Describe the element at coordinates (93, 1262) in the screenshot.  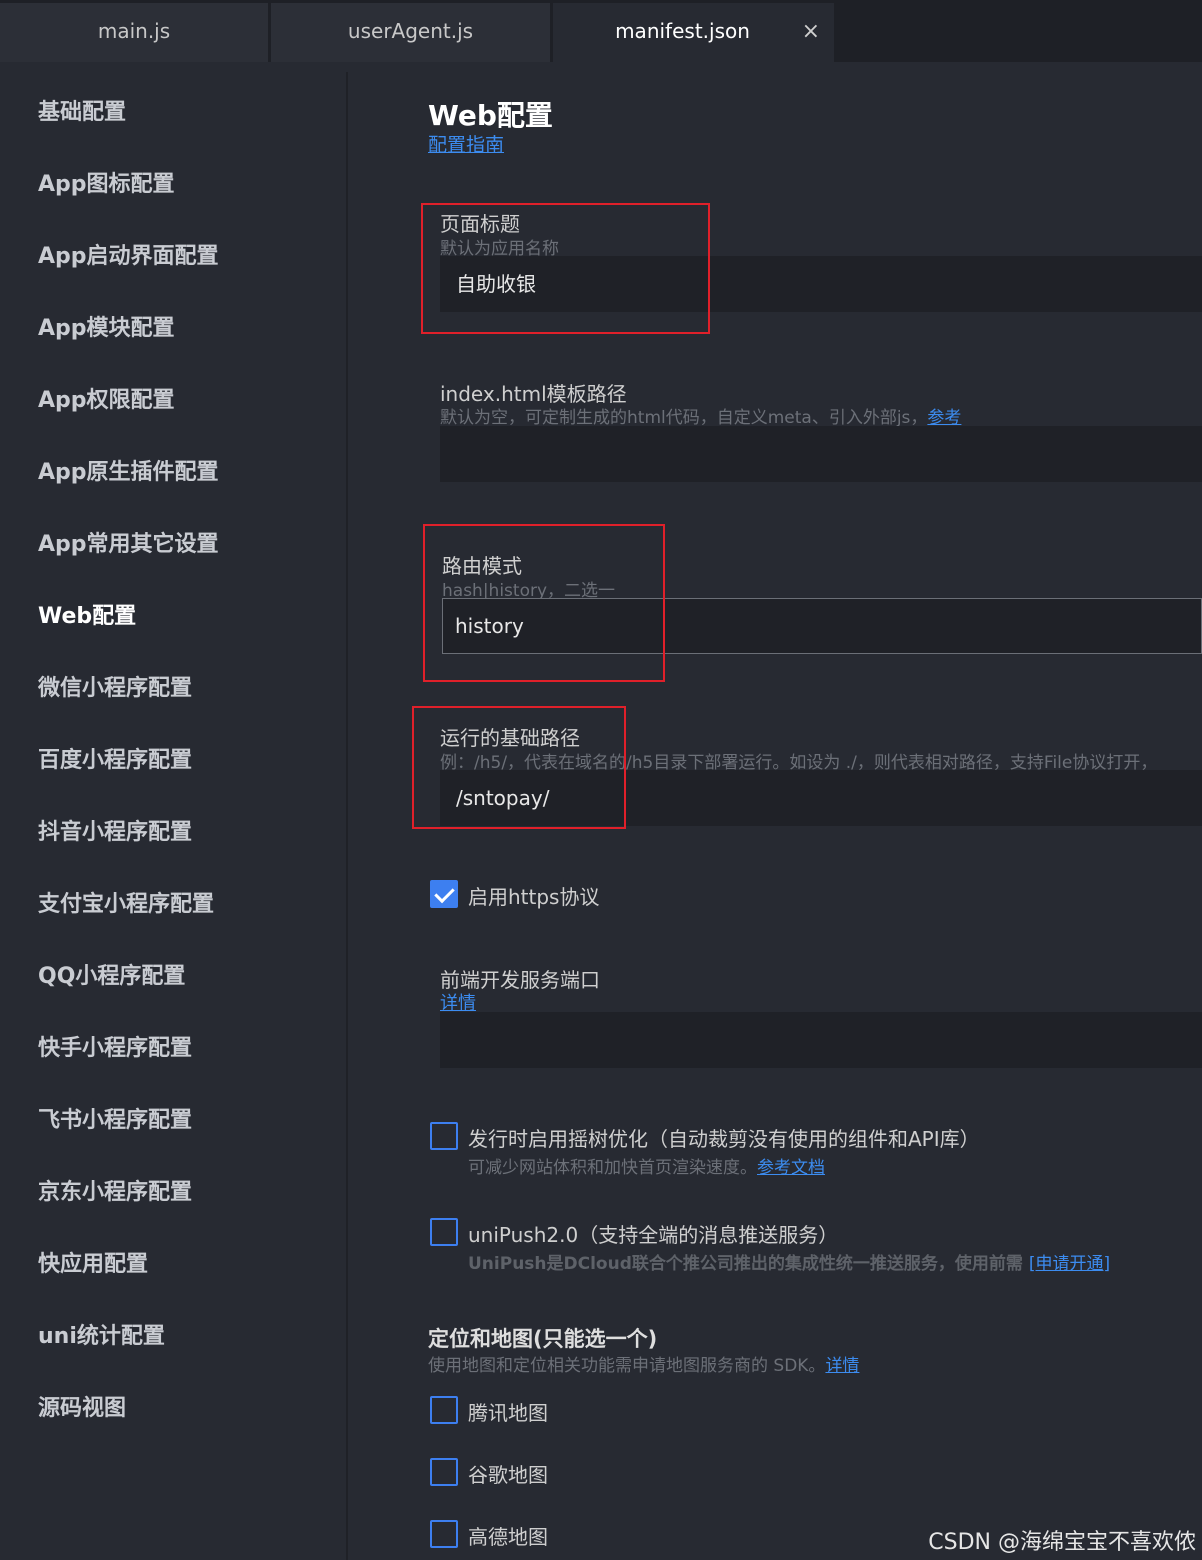
I see `sidebar-item-quickapp: 快应用配置` at that location.